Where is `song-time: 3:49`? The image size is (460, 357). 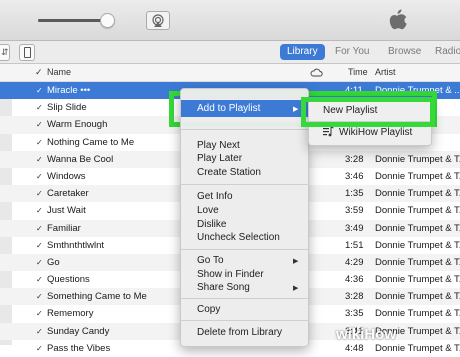
song-time: 3:49 is located at coordinates (354, 228).